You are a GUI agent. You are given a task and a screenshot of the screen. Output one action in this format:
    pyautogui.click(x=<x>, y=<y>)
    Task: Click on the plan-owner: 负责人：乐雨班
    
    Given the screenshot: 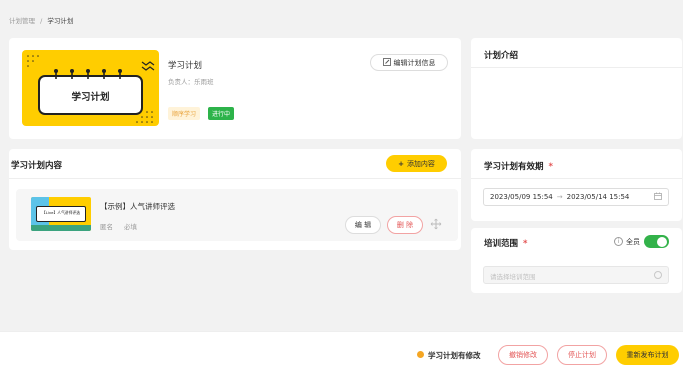 What is the action you would take?
    pyautogui.click(x=191, y=82)
    